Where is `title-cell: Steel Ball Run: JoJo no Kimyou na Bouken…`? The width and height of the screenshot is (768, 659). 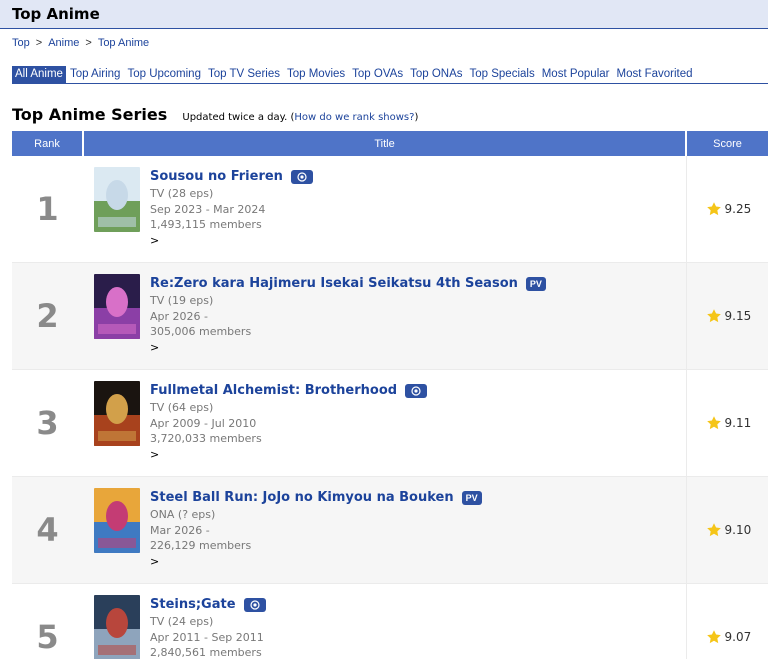
title-cell: Steel Ball Run: JoJo no Kimyou na Bouken… is located at coordinates (384, 530).